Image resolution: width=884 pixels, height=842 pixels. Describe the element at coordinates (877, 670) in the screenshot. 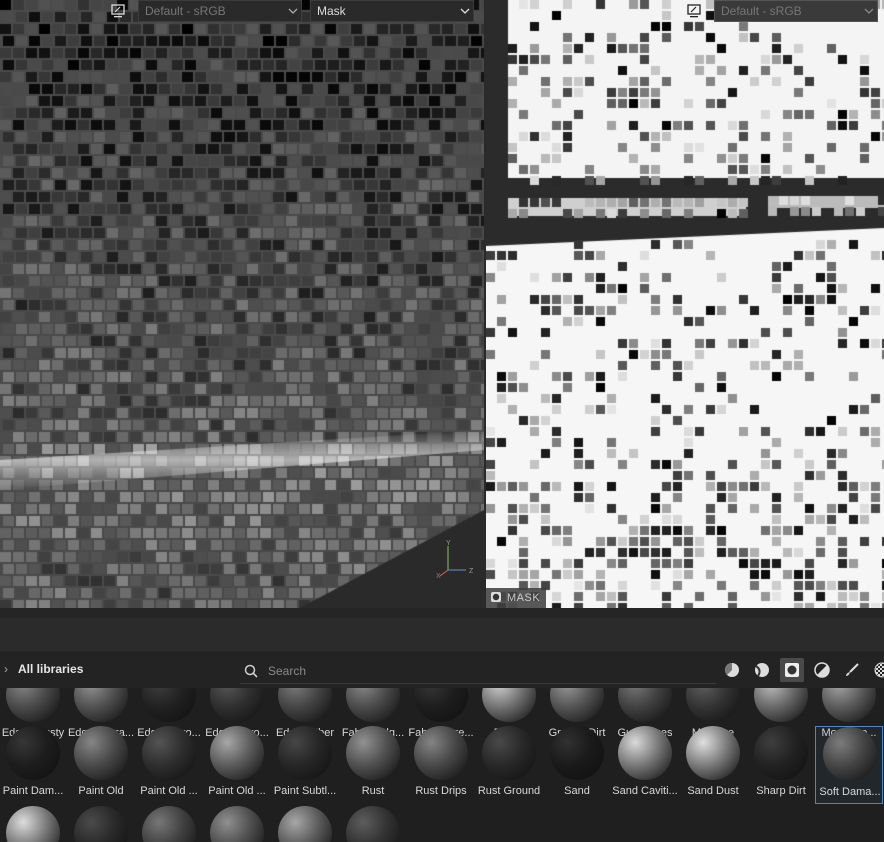

I see `texture-filter-icon` at that location.